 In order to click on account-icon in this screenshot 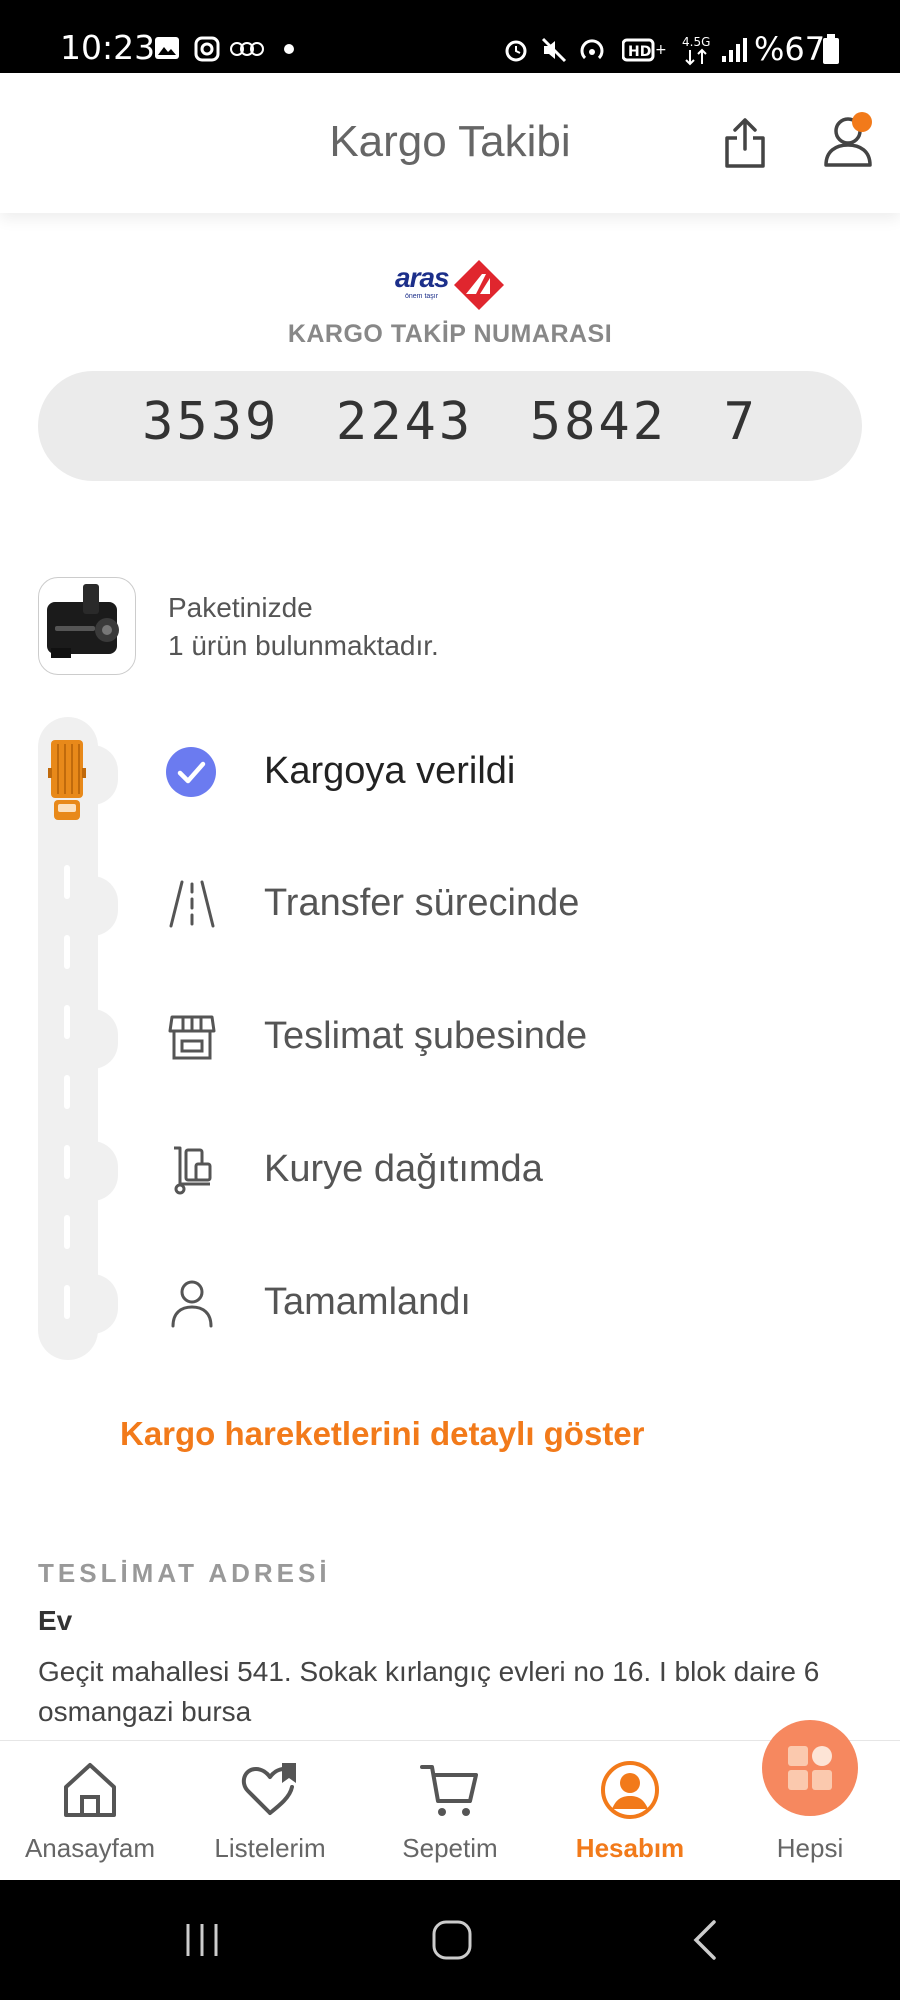, I will do `click(630, 1790)`.